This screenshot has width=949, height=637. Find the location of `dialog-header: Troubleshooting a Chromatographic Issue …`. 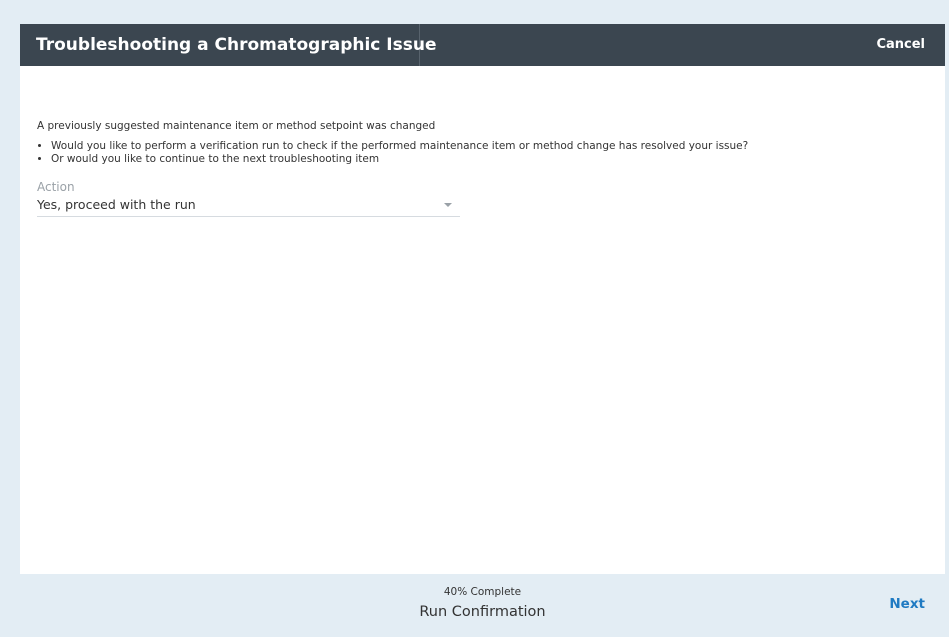

dialog-header: Troubleshooting a Chromatographic Issue … is located at coordinates (482, 45).